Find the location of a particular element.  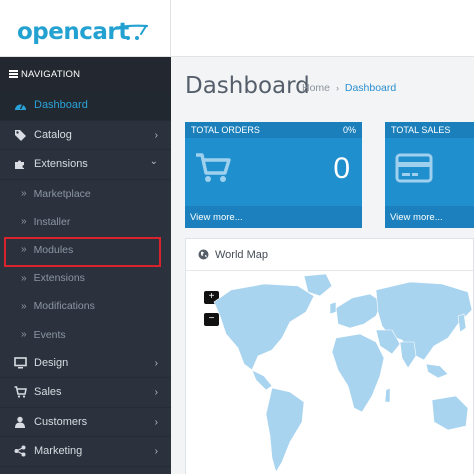

sidebar-subitem-extensions: » Extensions is located at coordinates (85, 278).